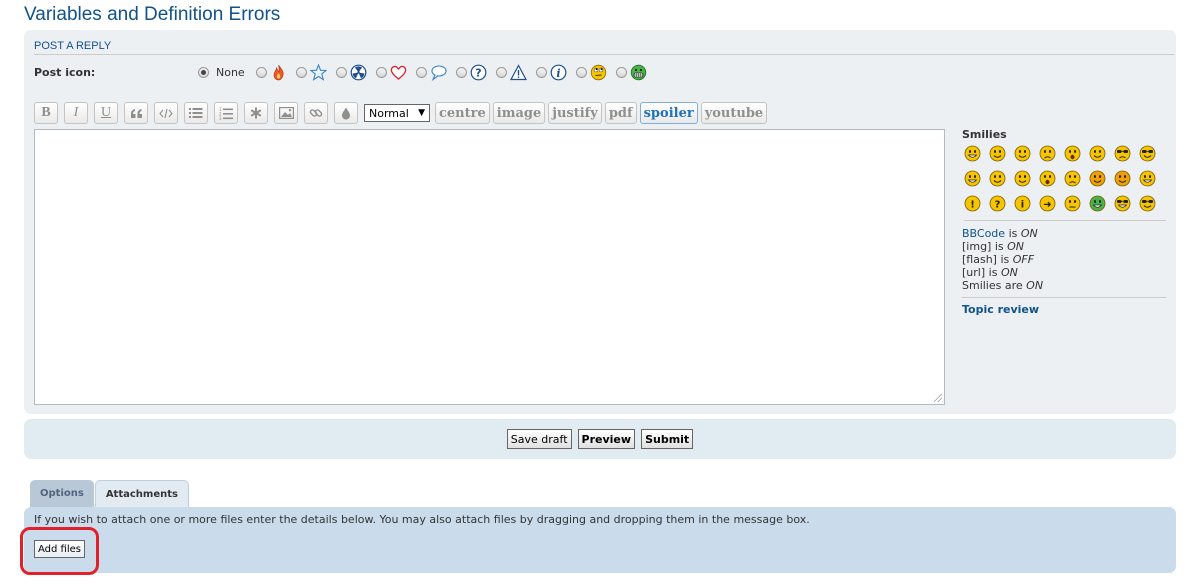  What do you see at coordinates (1097, 203) in the screenshot?
I see `smiley-green-icon` at bounding box center [1097, 203].